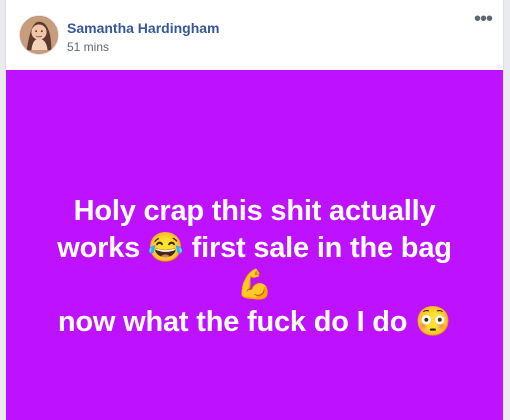 This screenshot has width=510, height=420. Describe the element at coordinates (143, 28) in the screenshot. I see `author-name: Samantha Hardingham` at that location.